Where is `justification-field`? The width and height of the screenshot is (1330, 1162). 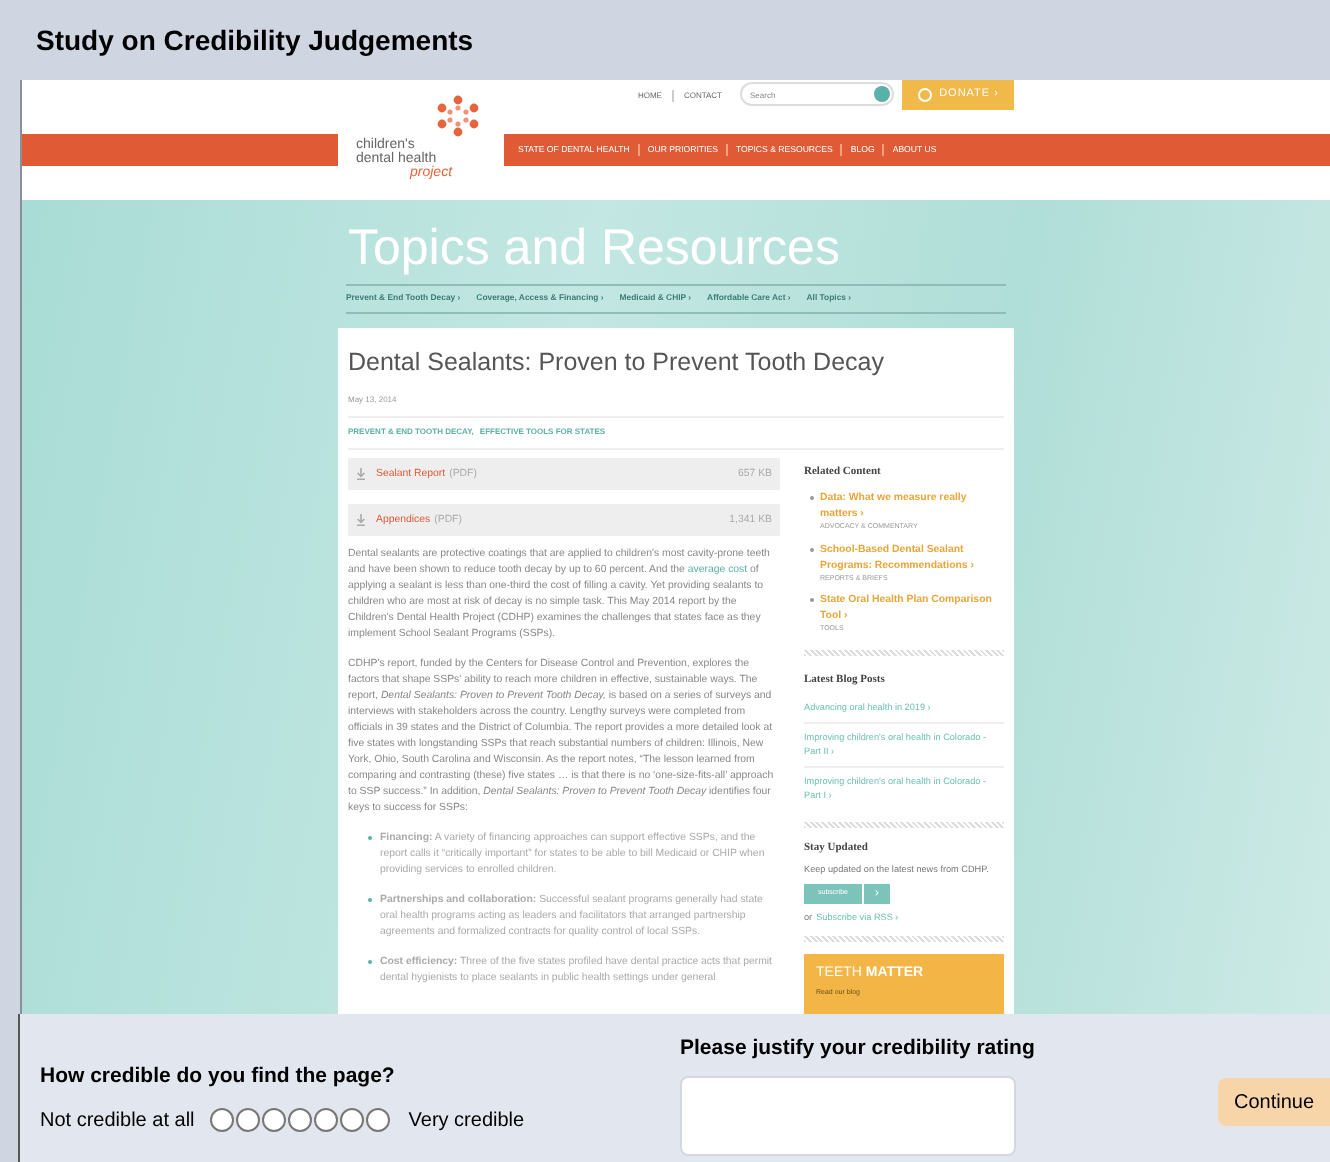 justification-field is located at coordinates (848, 1115).